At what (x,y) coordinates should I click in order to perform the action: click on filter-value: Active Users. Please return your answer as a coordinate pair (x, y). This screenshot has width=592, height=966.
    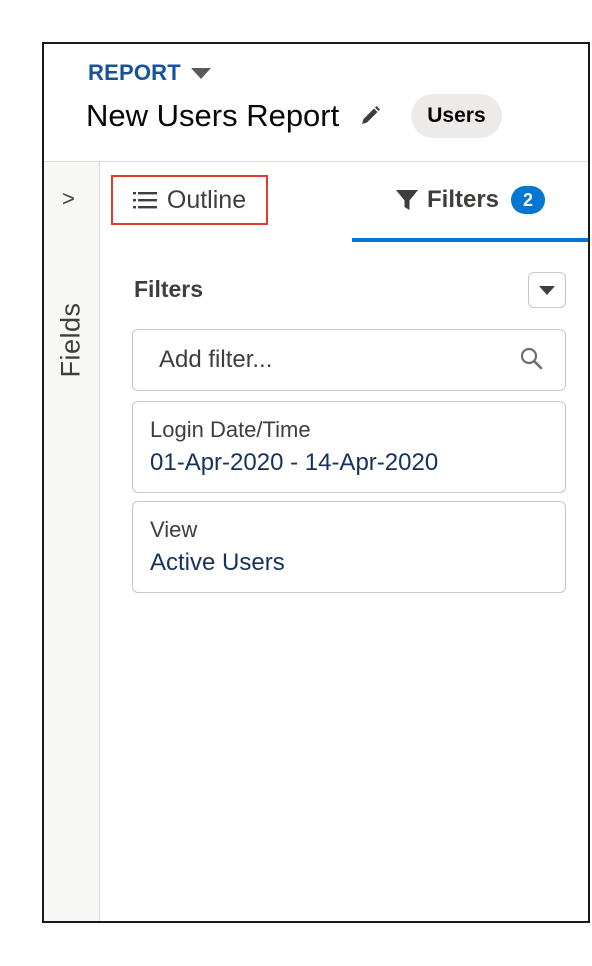
    Looking at the image, I should click on (217, 562).